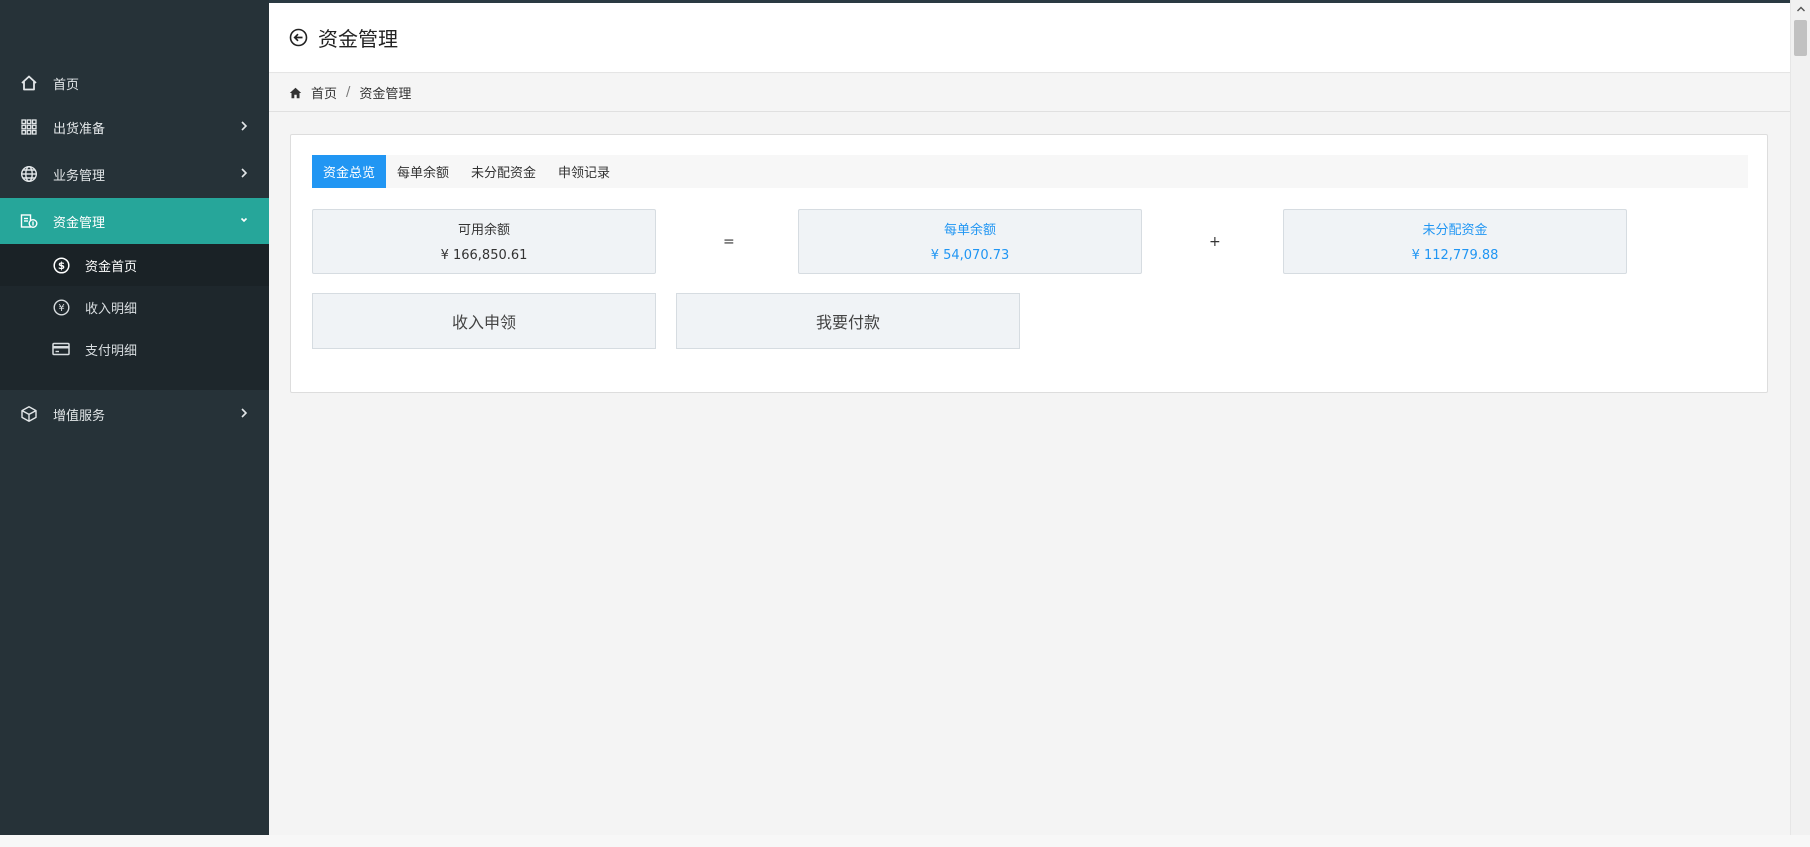  What do you see at coordinates (1800, 417) in the screenshot?
I see `vertical-scrollbar` at bounding box center [1800, 417].